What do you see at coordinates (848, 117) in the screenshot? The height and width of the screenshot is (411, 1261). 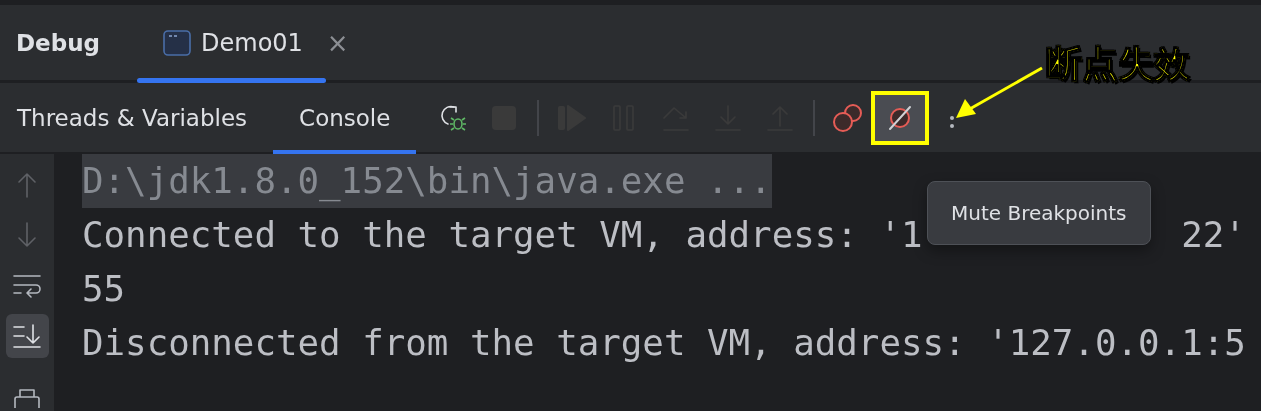 I see `breakpoints-icon` at bounding box center [848, 117].